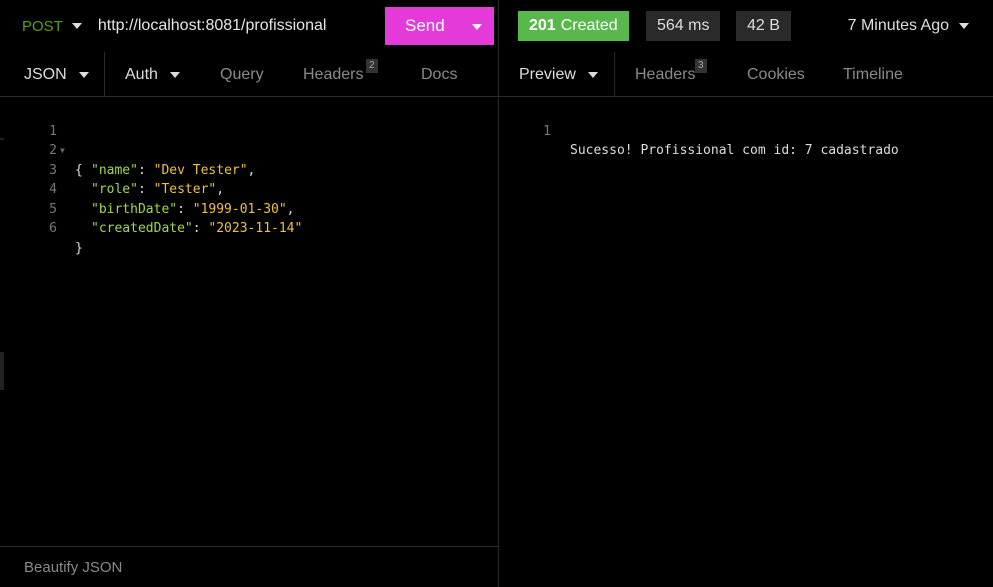 The height and width of the screenshot is (587, 993). I want to click on tab-label: Cookies, so click(776, 74).